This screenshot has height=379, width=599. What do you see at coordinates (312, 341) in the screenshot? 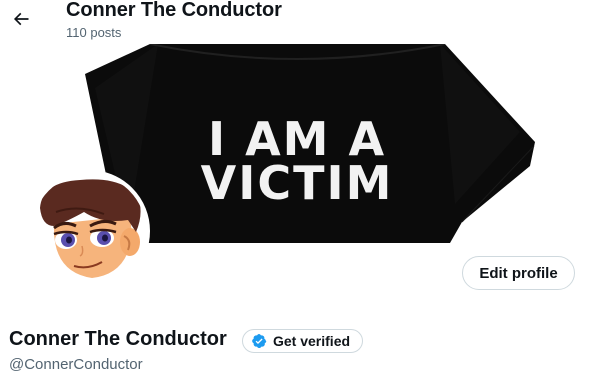
I see `get-verified-label: Get verified` at bounding box center [312, 341].